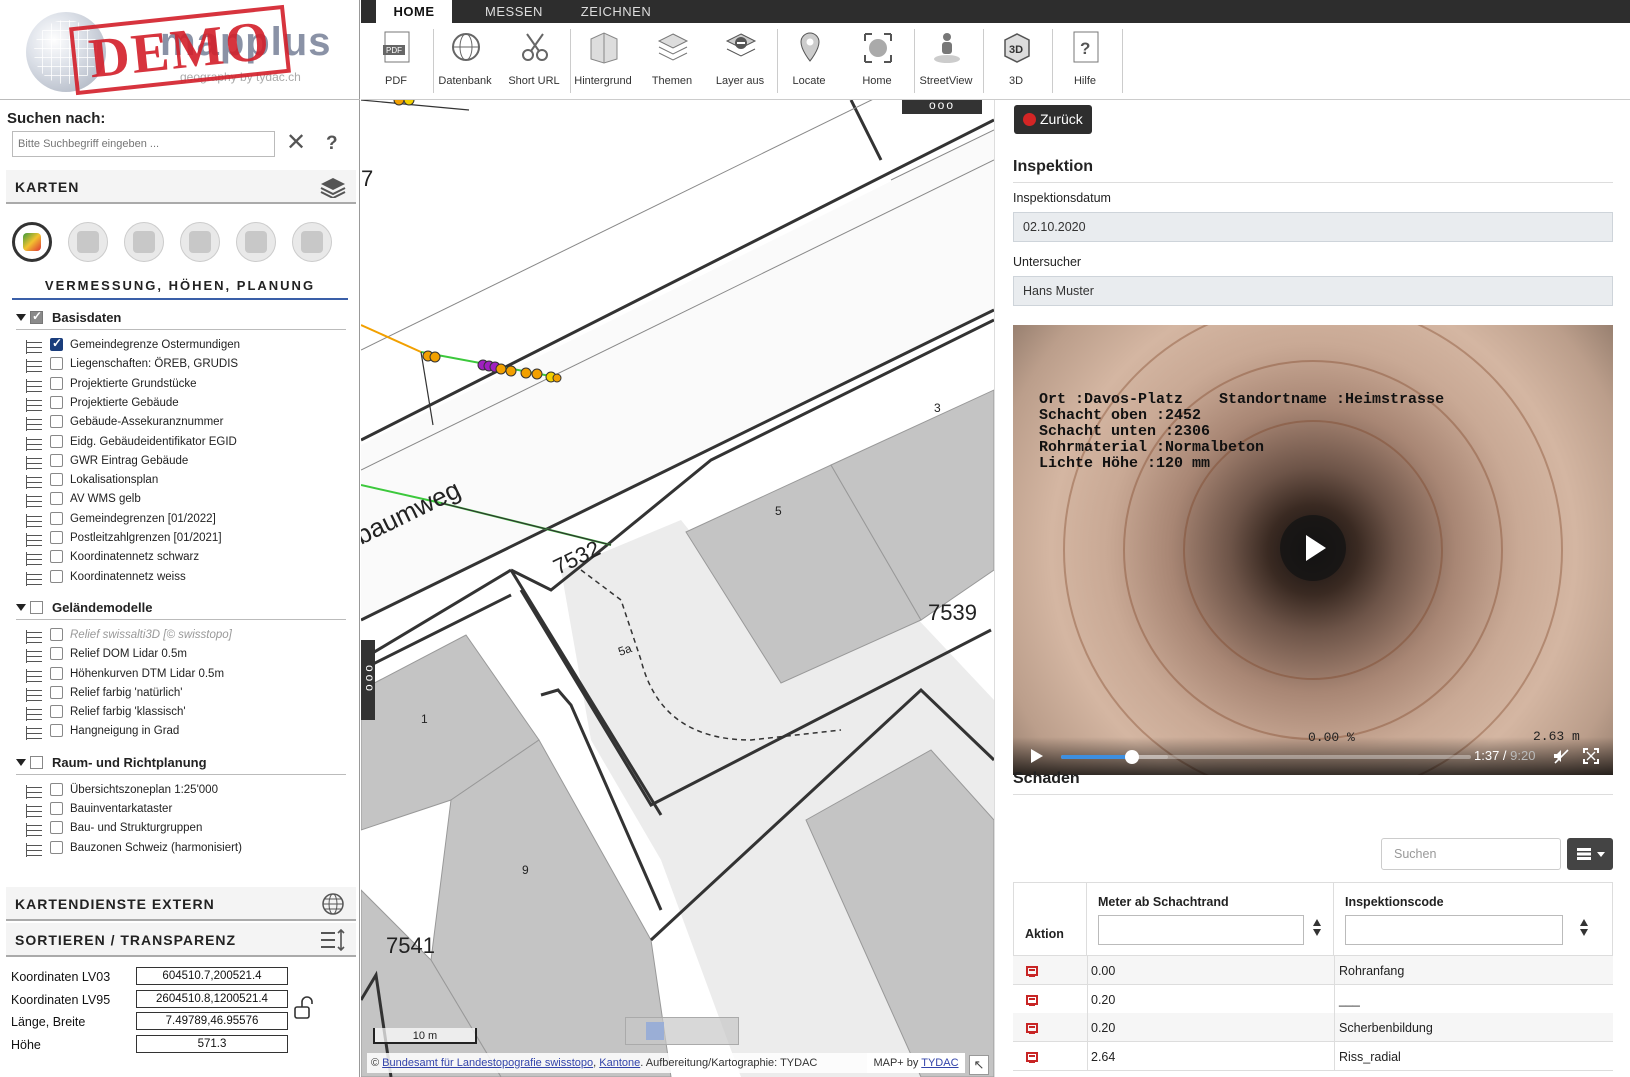 Image resolution: width=1630 pixels, height=1077 pixels. What do you see at coordinates (672, 63) in the screenshot?
I see `tool-themen-button: Themen` at bounding box center [672, 63].